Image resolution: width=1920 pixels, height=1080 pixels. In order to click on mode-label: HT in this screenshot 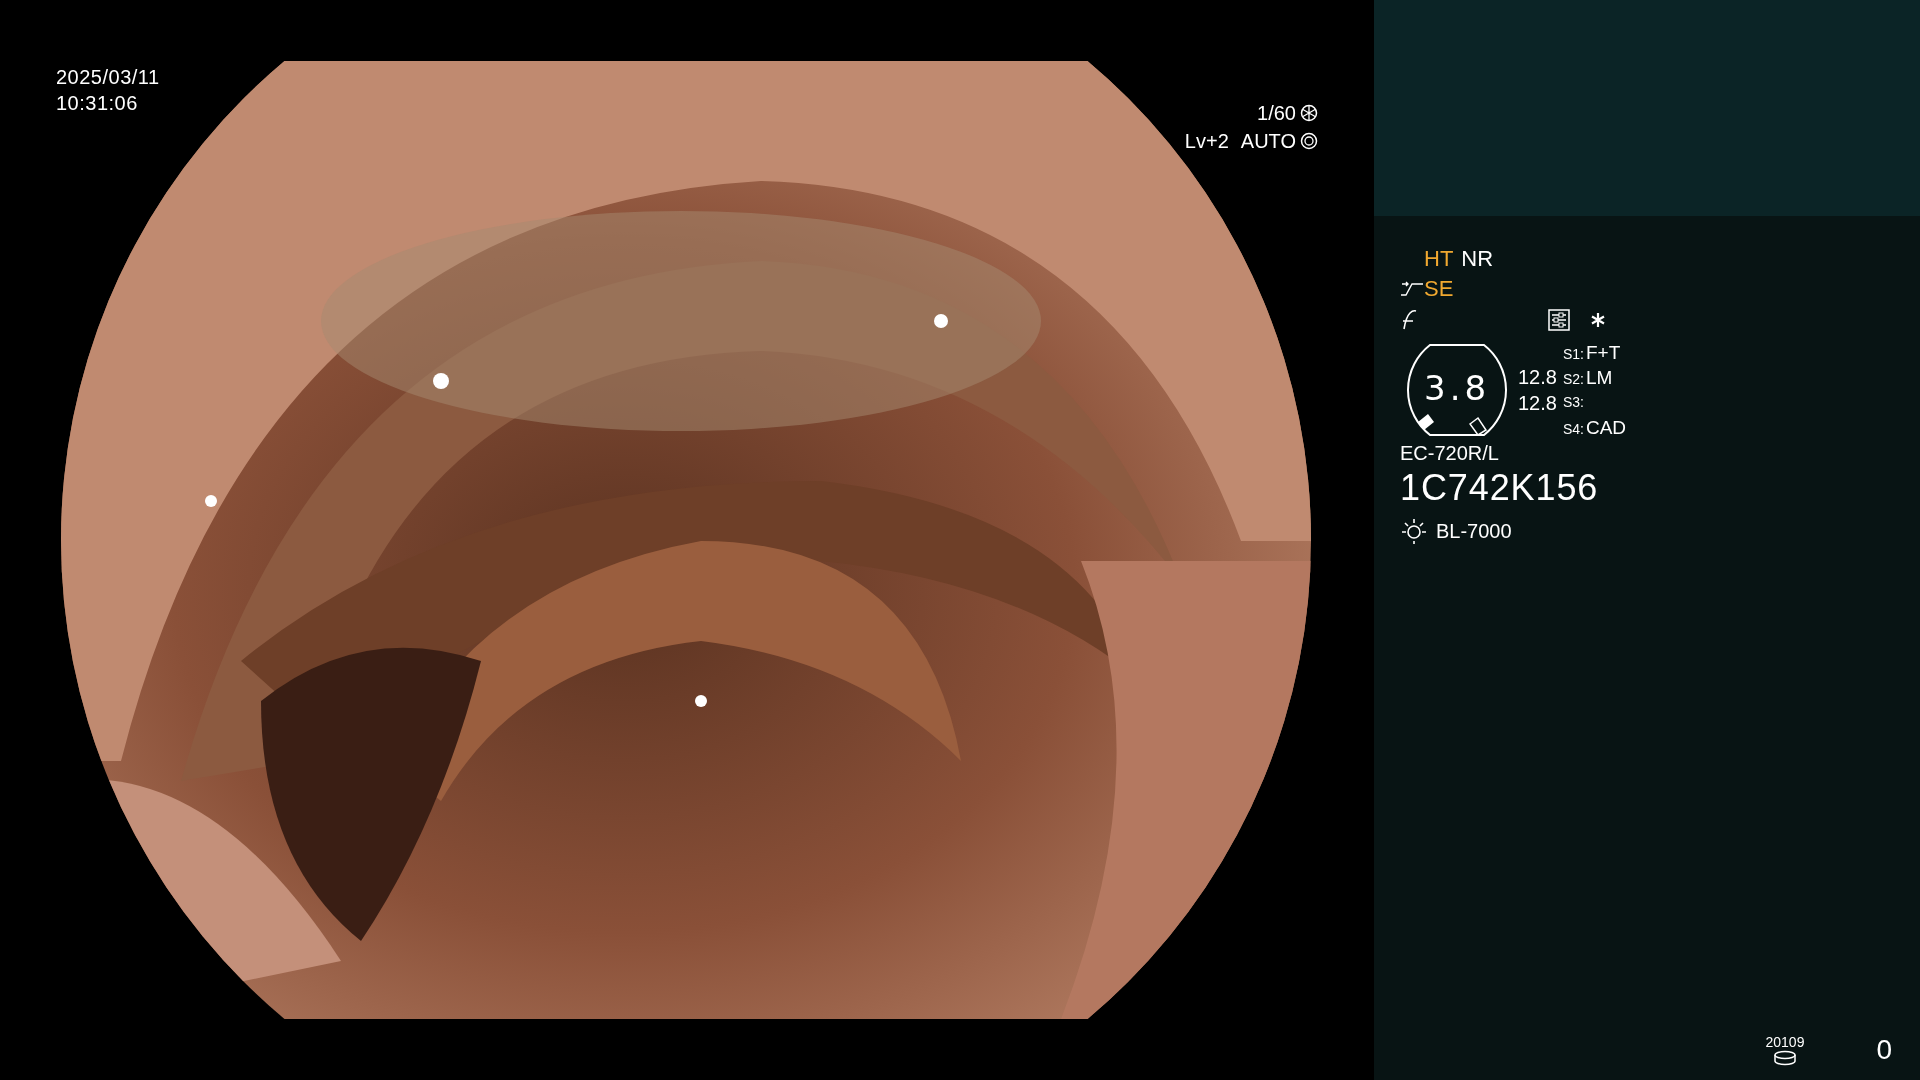, I will do `click(1439, 259)`.